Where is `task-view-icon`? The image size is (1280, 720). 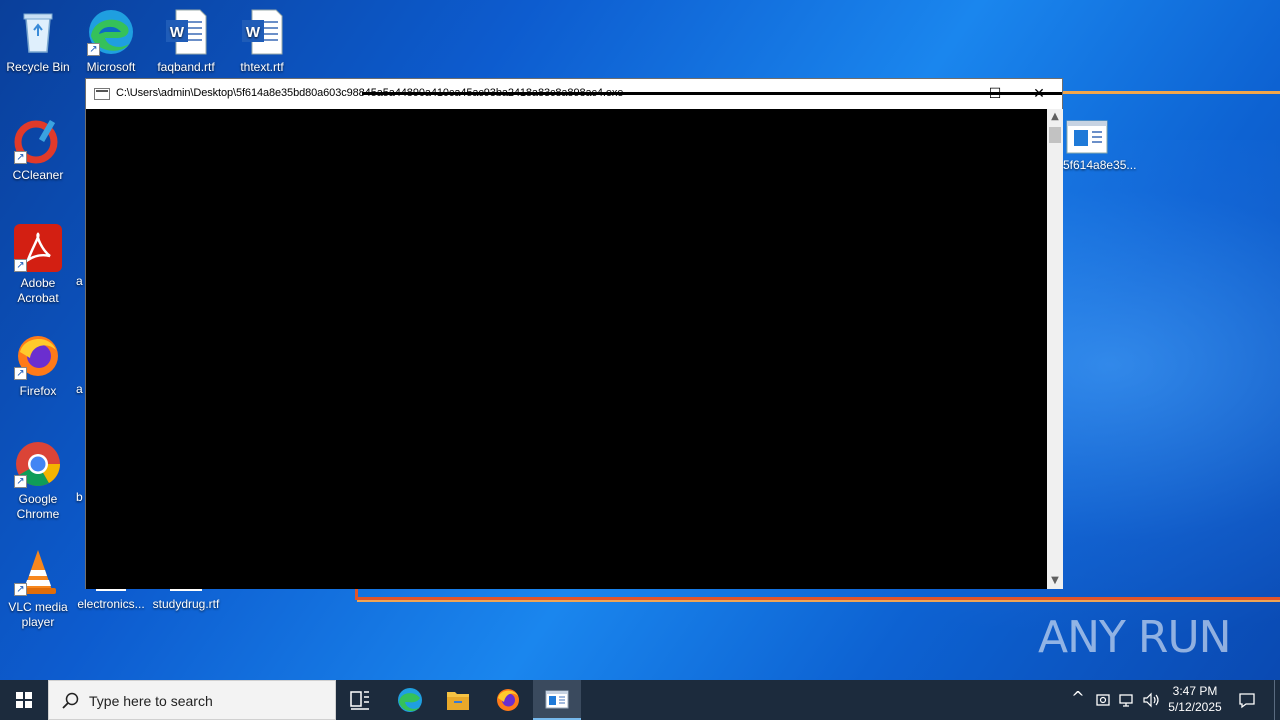 task-view-icon is located at coordinates (359, 700).